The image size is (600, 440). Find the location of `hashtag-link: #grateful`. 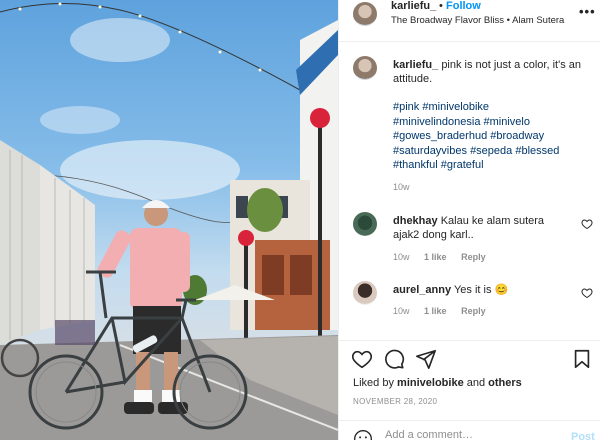

hashtag-link: #grateful is located at coordinates (462, 165).